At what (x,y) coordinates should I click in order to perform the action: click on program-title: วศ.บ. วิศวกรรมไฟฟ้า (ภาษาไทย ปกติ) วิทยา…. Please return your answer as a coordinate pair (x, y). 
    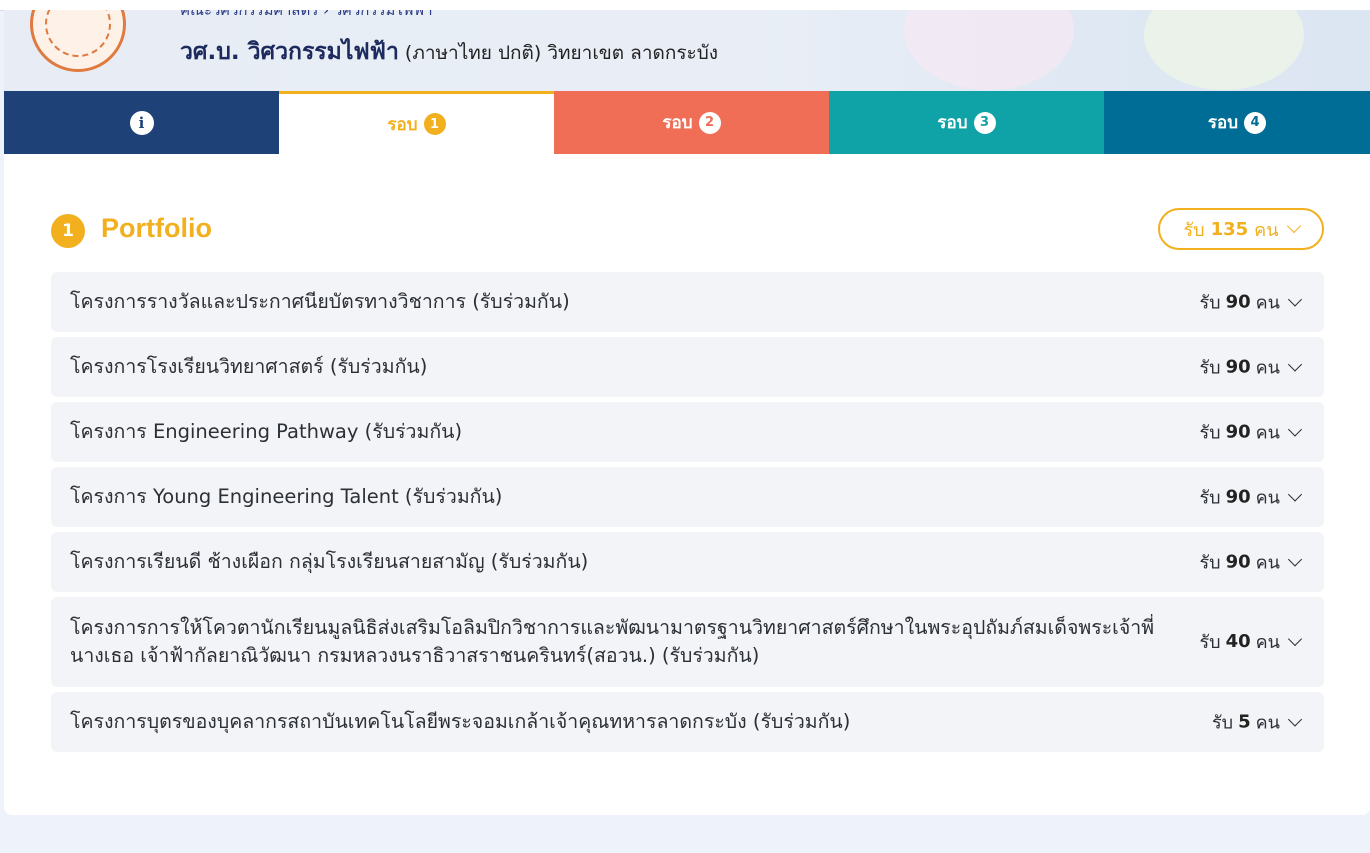
    Looking at the image, I should click on (449, 52).